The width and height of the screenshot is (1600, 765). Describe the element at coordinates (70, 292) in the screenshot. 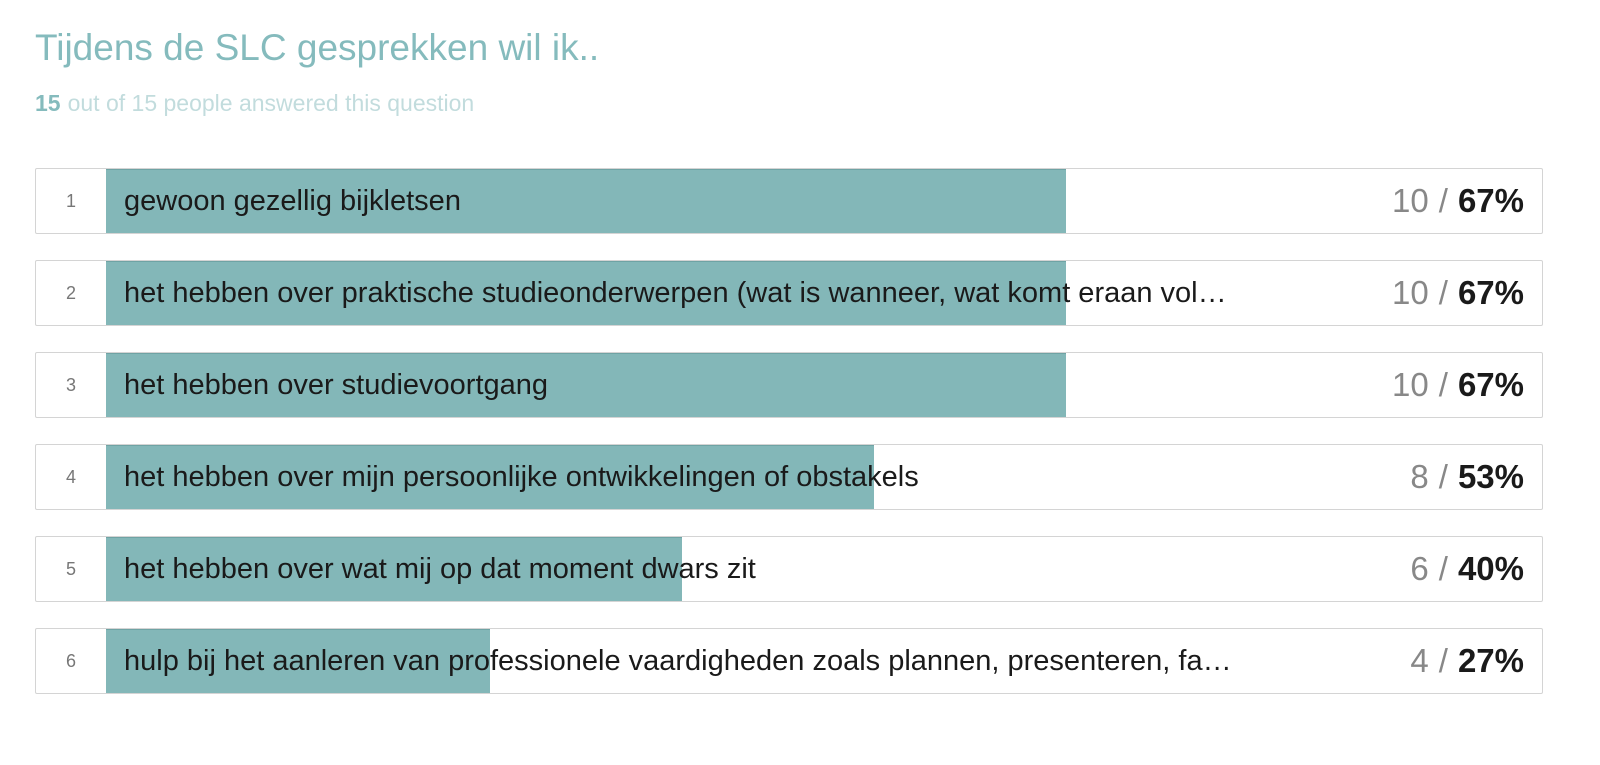

I see `answer-rank: 2` at that location.